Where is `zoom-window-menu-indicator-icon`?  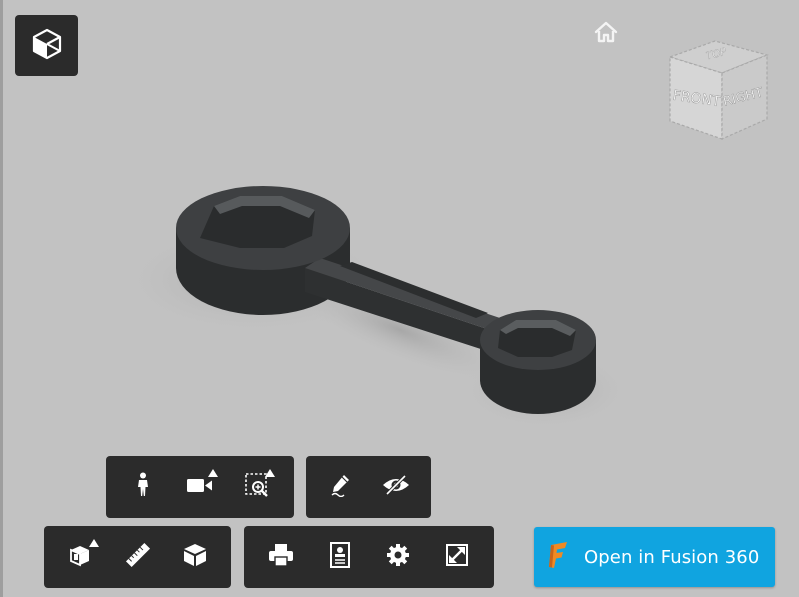 zoom-window-menu-indicator-icon is located at coordinates (270, 473).